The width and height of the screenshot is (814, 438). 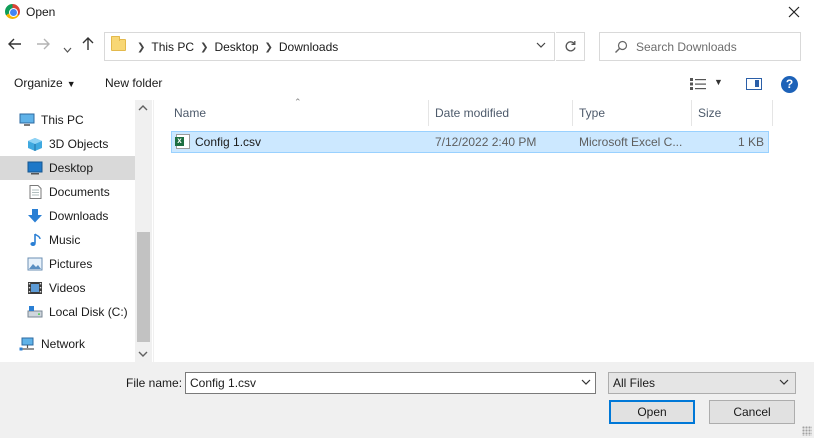 I want to click on scroll-up-arrow-icon, so click(x=143, y=108).